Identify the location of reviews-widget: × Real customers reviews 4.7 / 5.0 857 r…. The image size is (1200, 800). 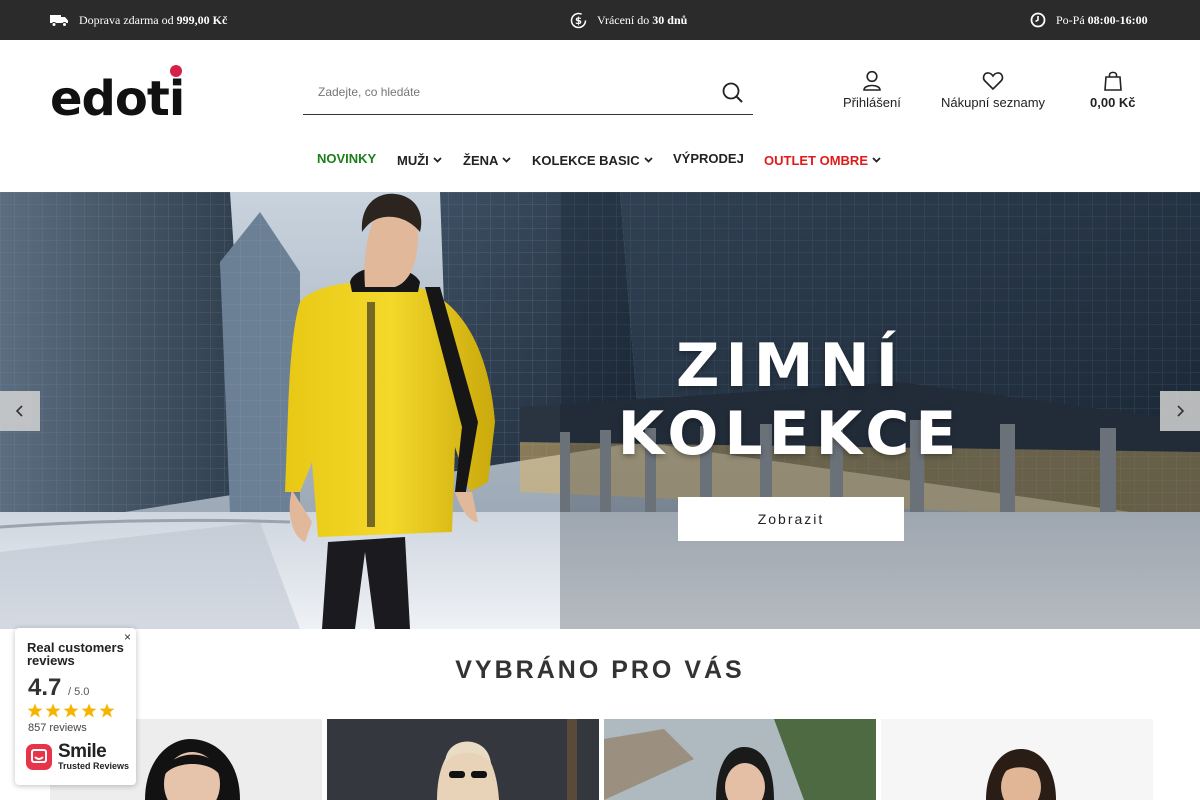
(75, 706).